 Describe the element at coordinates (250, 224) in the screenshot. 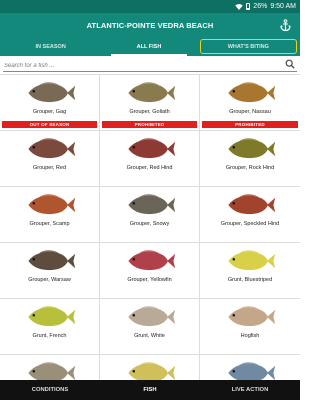

I see `fish-name: Grouper, Speckled Hind` at that location.